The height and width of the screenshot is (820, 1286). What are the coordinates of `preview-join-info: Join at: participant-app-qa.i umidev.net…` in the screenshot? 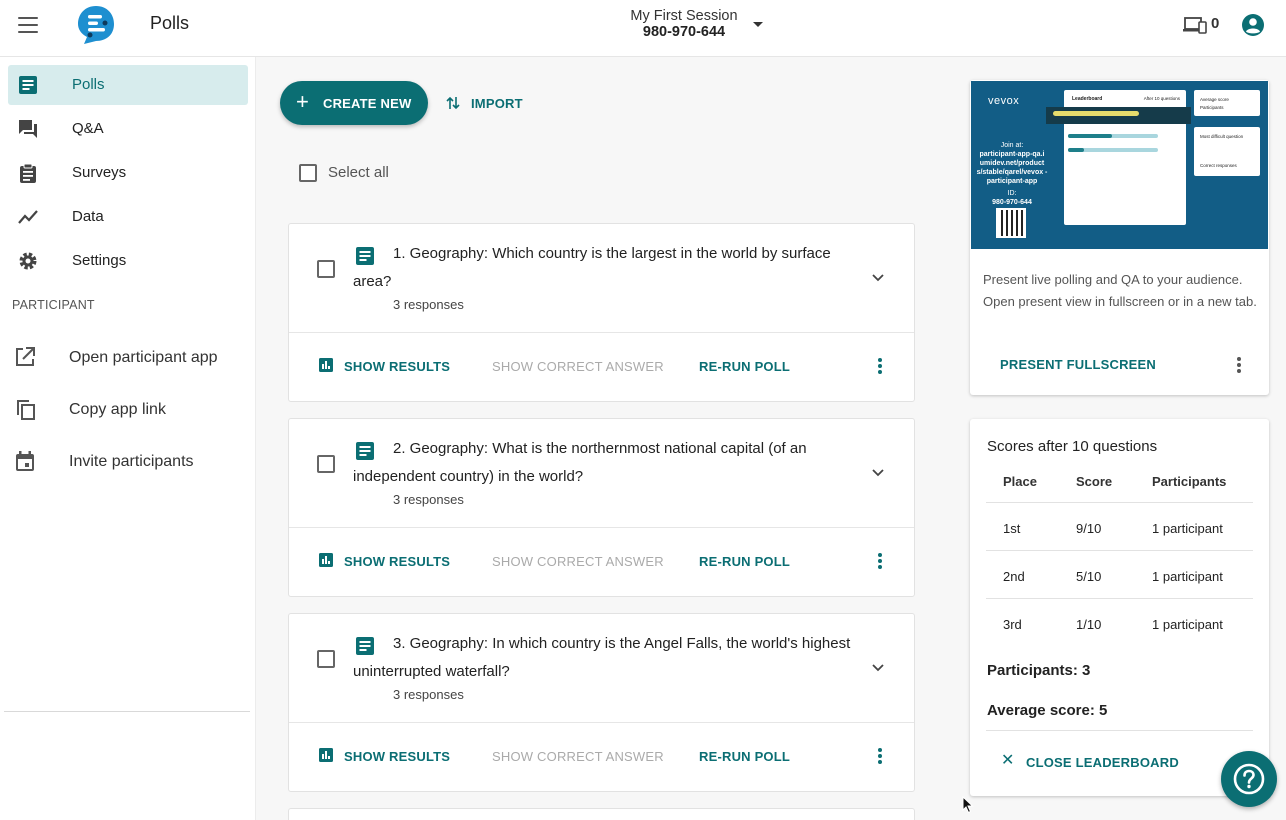 It's located at (1012, 174).